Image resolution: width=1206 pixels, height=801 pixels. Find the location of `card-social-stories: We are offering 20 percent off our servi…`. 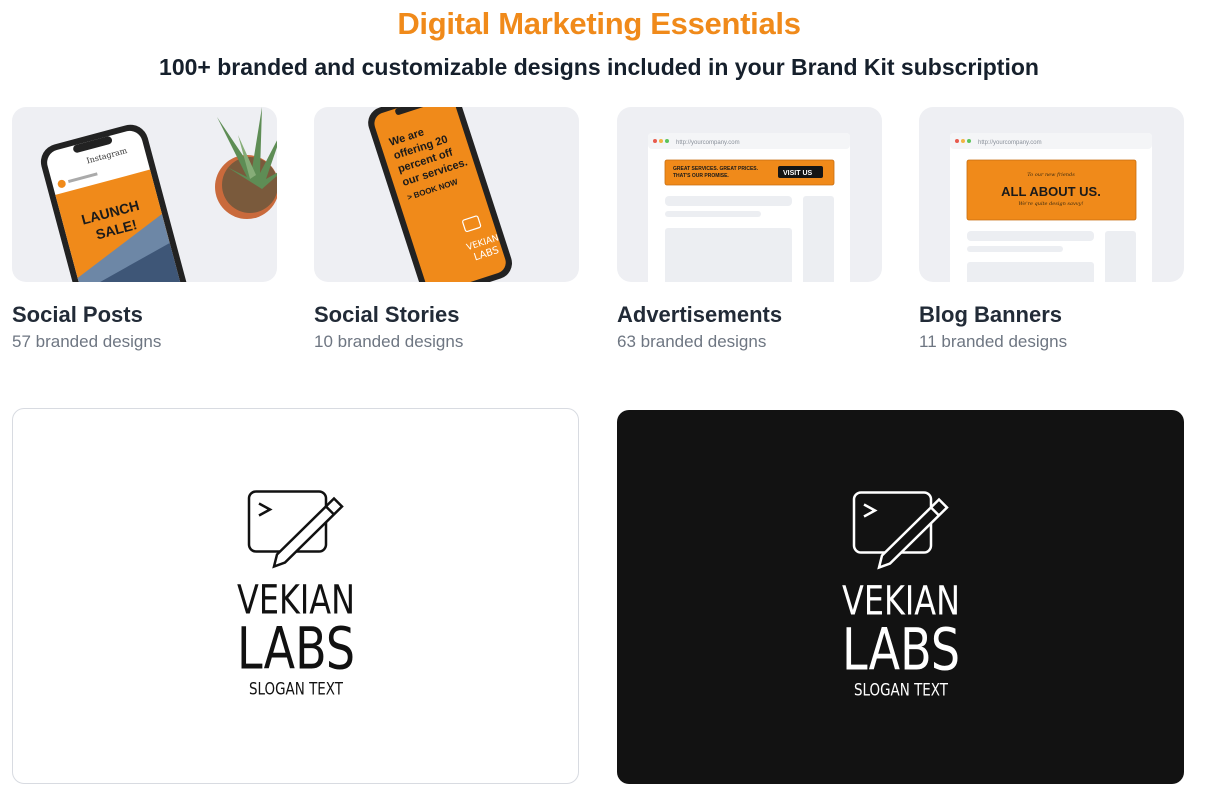

card-social-stories: We are offering 20 percent off our servi… is located at coordinates (446, 229).